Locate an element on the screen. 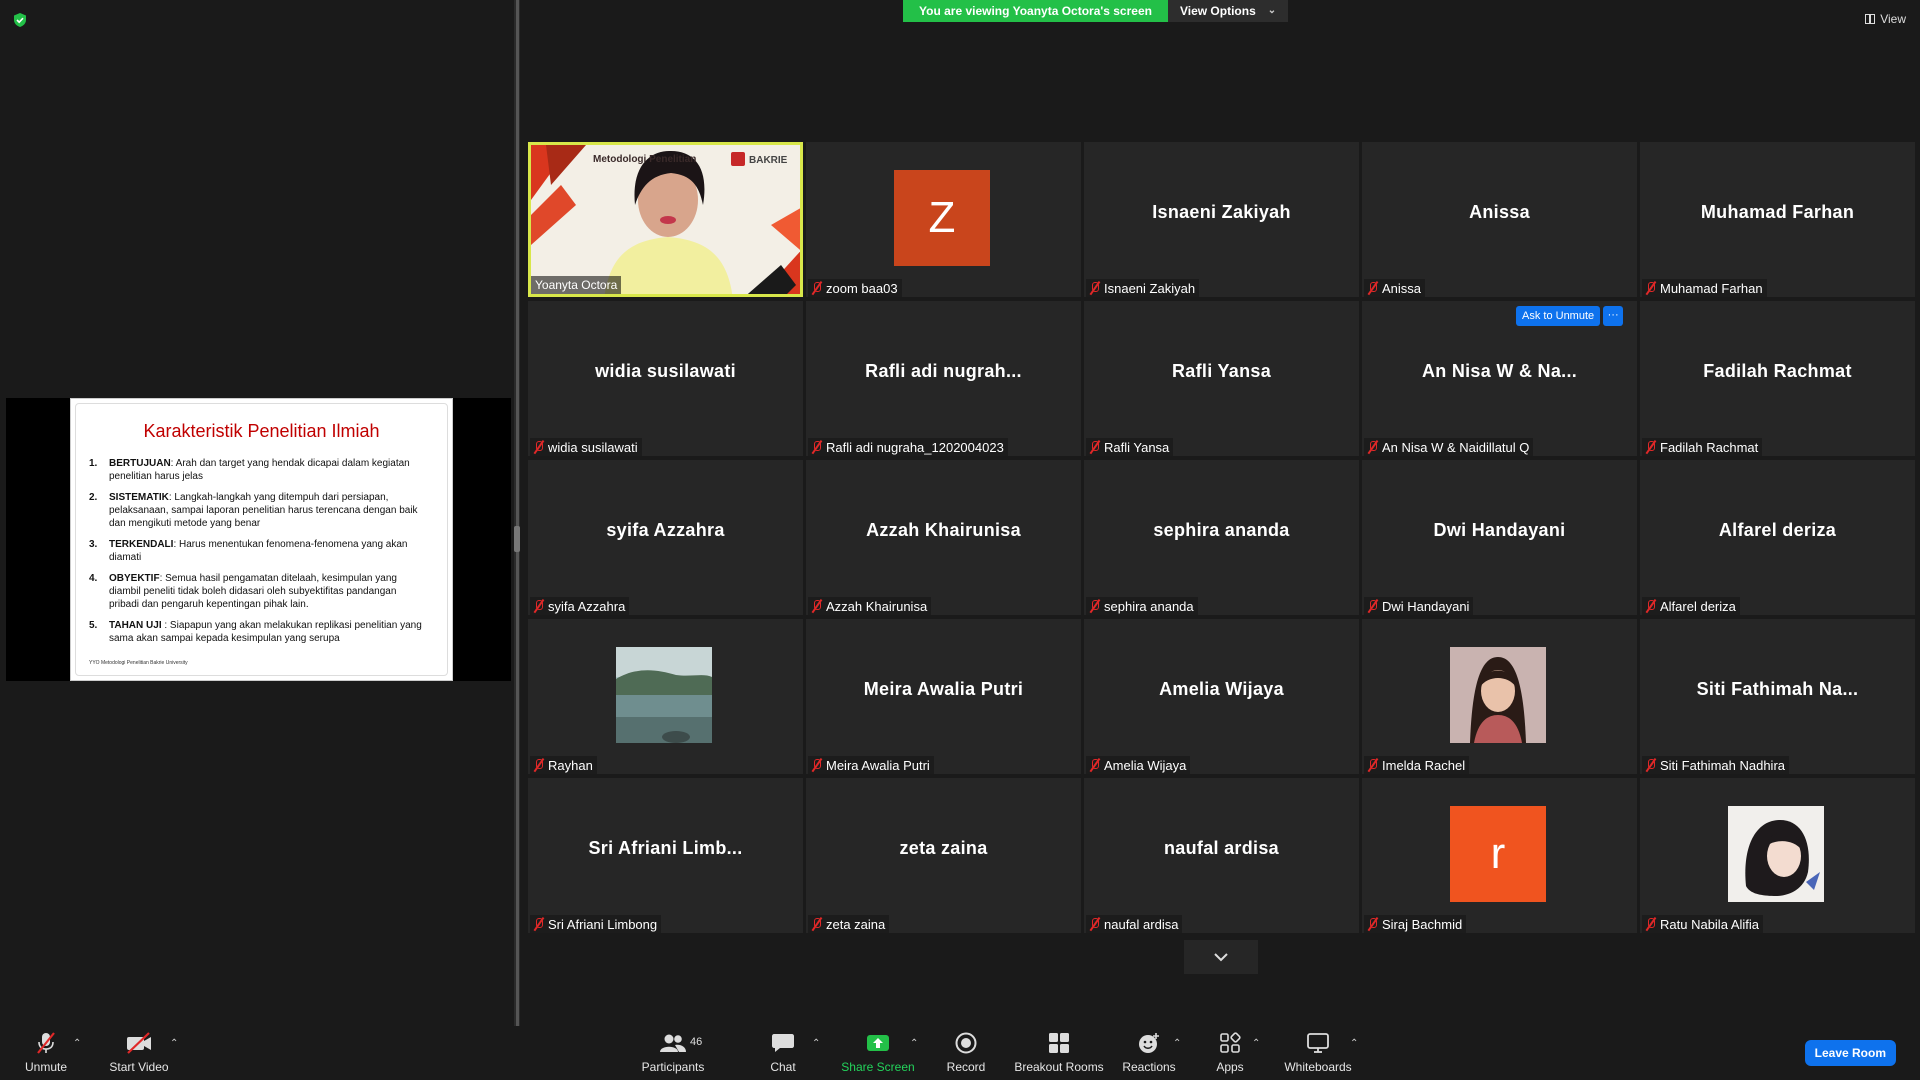 This screenshot has height=1080, width=1920. participant-name-bar: Fadilah Rachmat is located at coordinates (1702, 447).